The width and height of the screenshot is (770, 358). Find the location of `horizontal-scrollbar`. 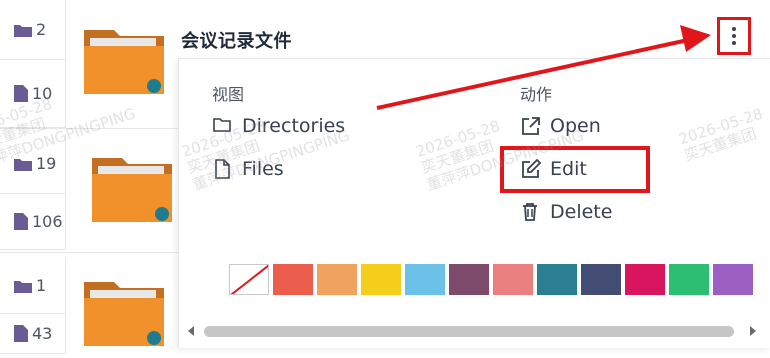

horizontal-scrollbar is located at coordinates (476, 331).